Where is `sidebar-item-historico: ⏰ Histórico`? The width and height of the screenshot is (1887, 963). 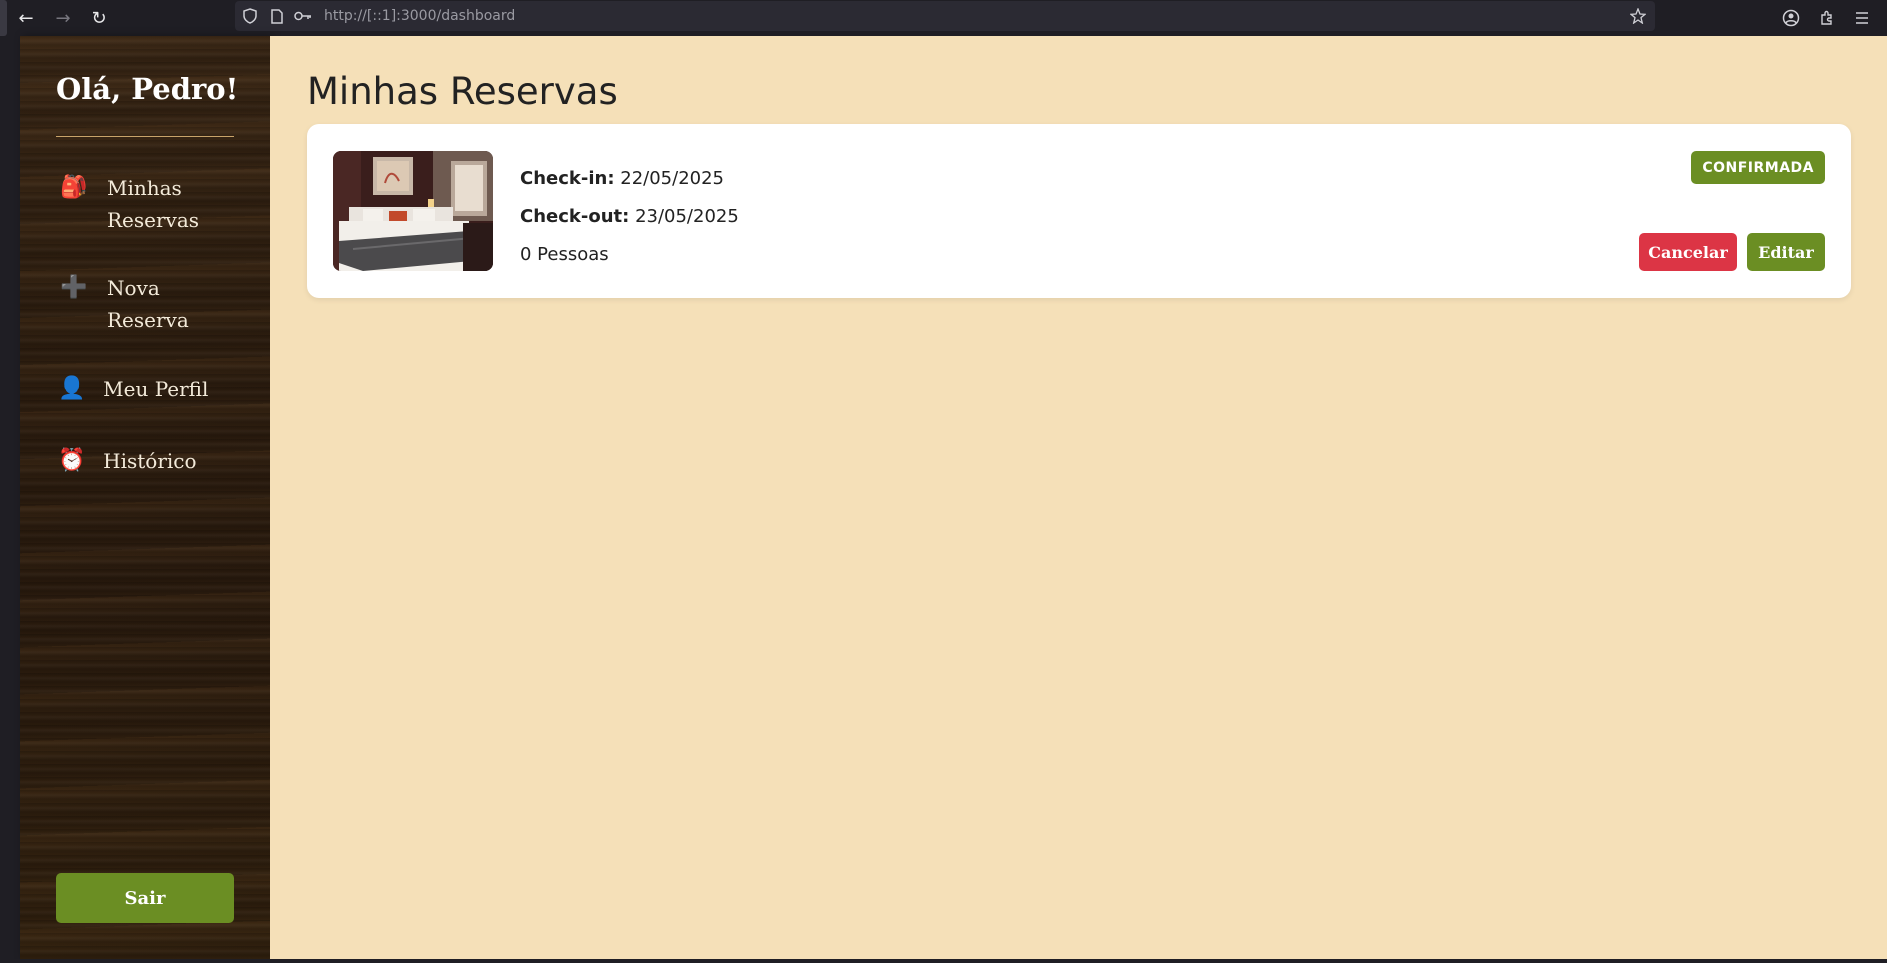
sidebar-item-historico: ⏰ Histórico is located at coordinates (151, 461).